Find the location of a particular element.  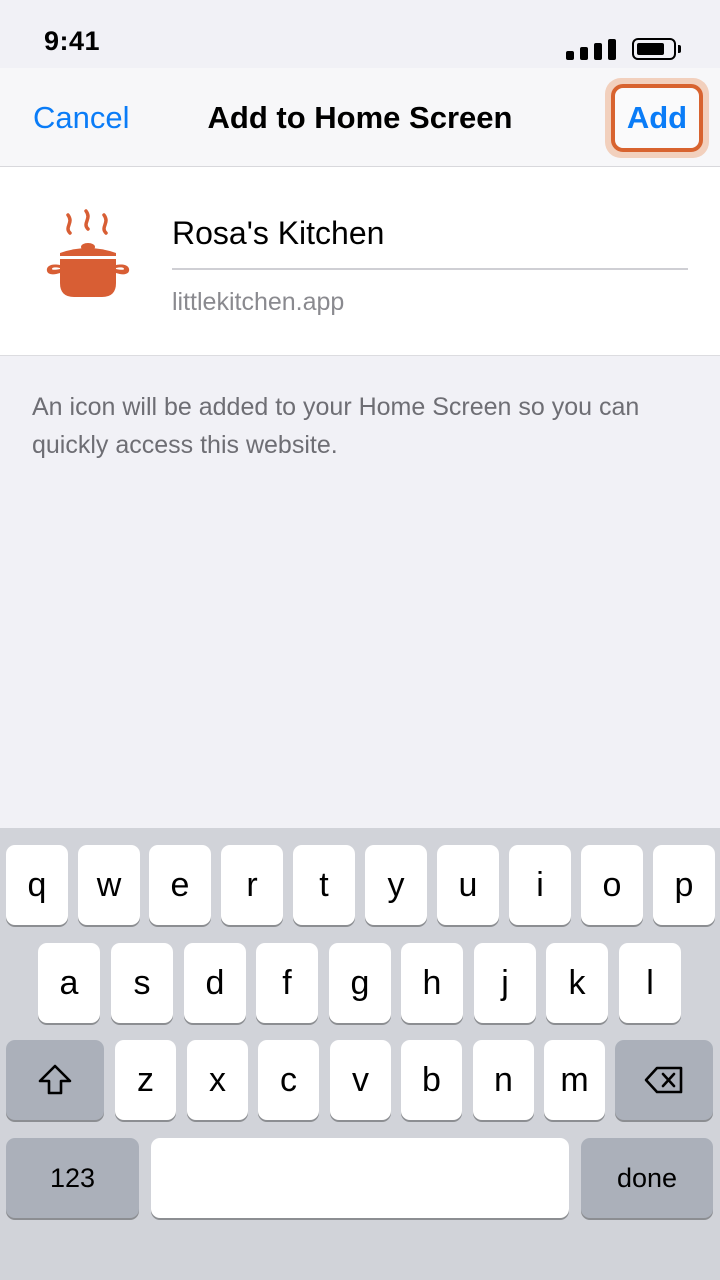

site-url: littlekitchen.app is located at coordinates (258, 302).